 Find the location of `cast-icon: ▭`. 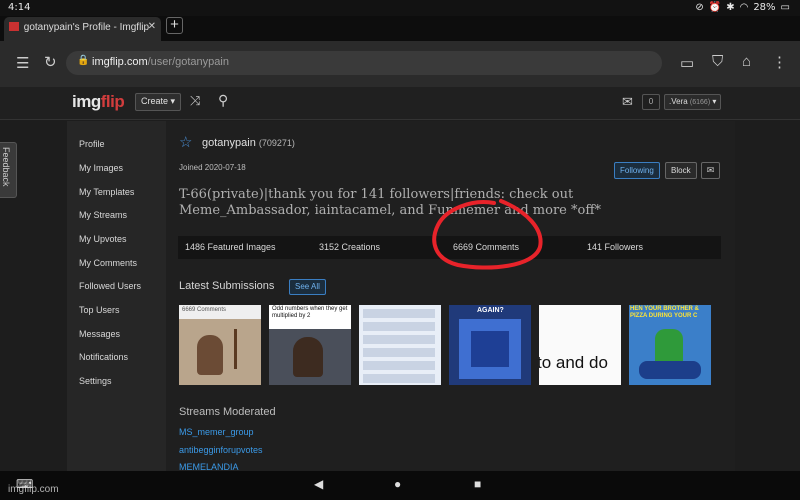

cast-icon: ▭ is located at coordinates (687, 63).